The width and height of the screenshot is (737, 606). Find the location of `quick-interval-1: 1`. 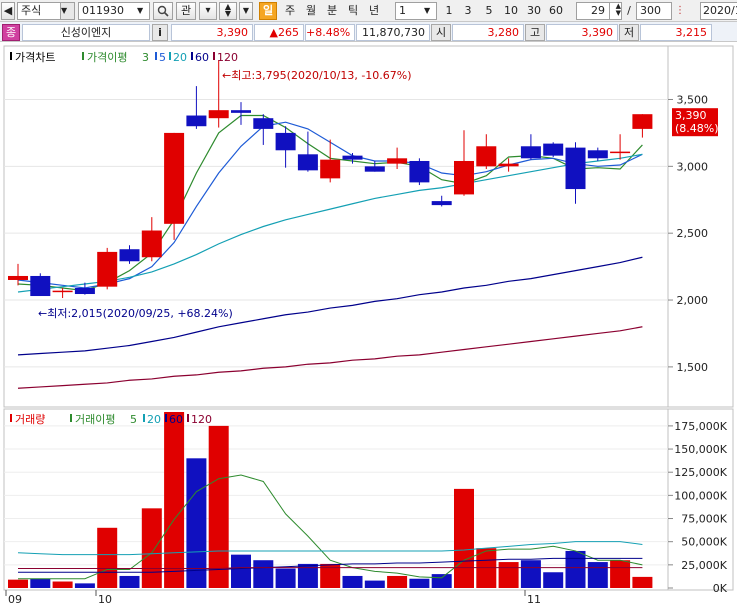

quick-interval-1: 1 is located at coordinates (449, 11).